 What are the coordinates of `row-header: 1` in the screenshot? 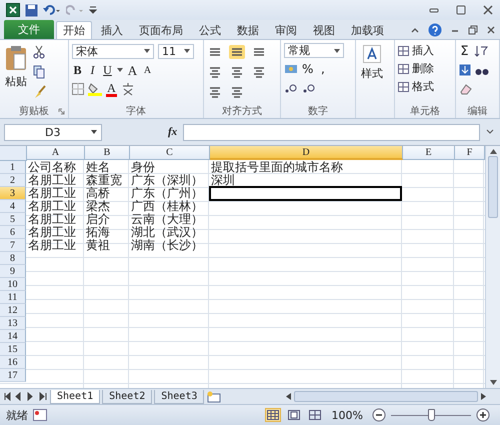 It's located at (13, 167).